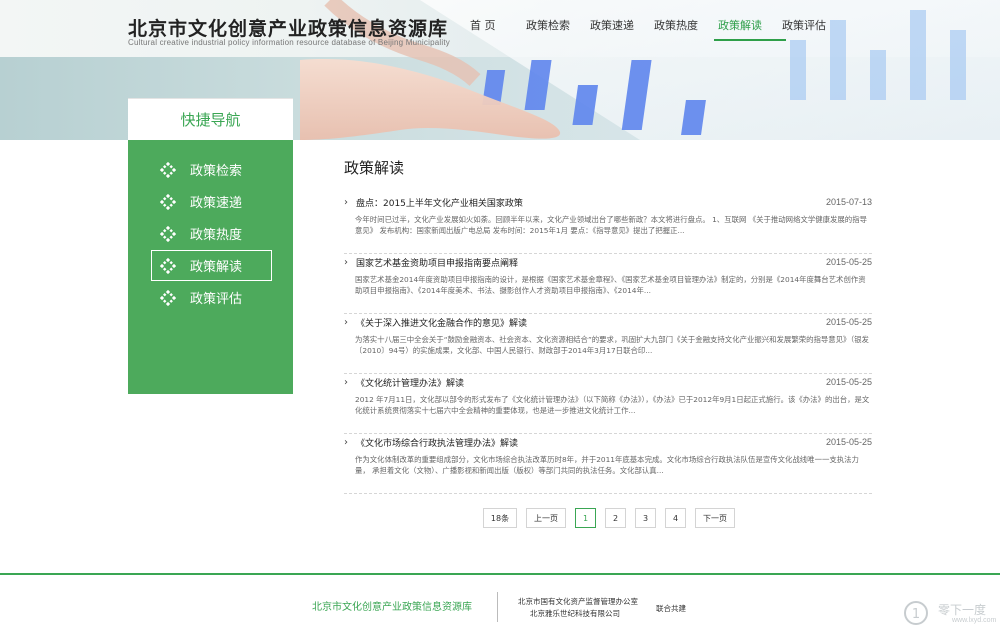 Image resolution: width=1000 pixels, height=632 pixels. Describe the element at coordinates (715, 518) in the screenshot. I see `next-page-button: 下一页` at that location.